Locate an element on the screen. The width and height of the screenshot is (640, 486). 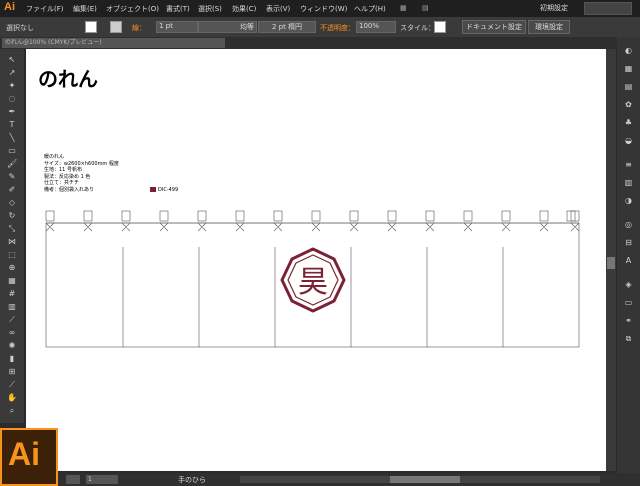
graphic-styles-icon: ◒ is located at coordinates (628, 140).